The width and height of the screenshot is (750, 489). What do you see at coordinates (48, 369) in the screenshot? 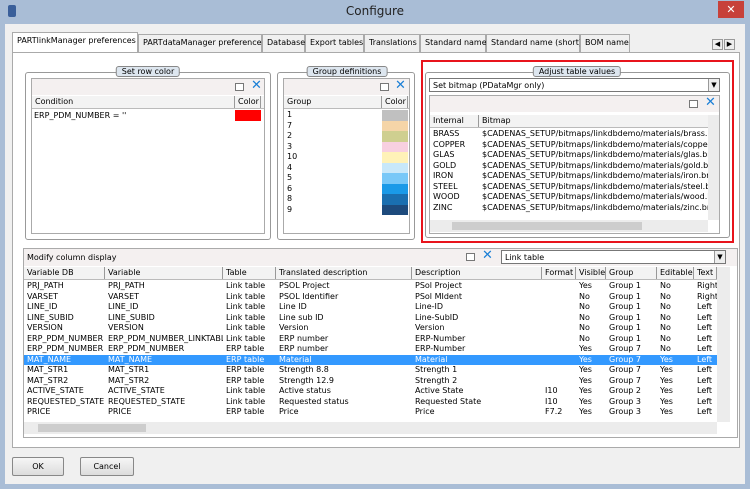
I see `cell-variable-db: MAT_STR1` at bounding box center [48, 369].